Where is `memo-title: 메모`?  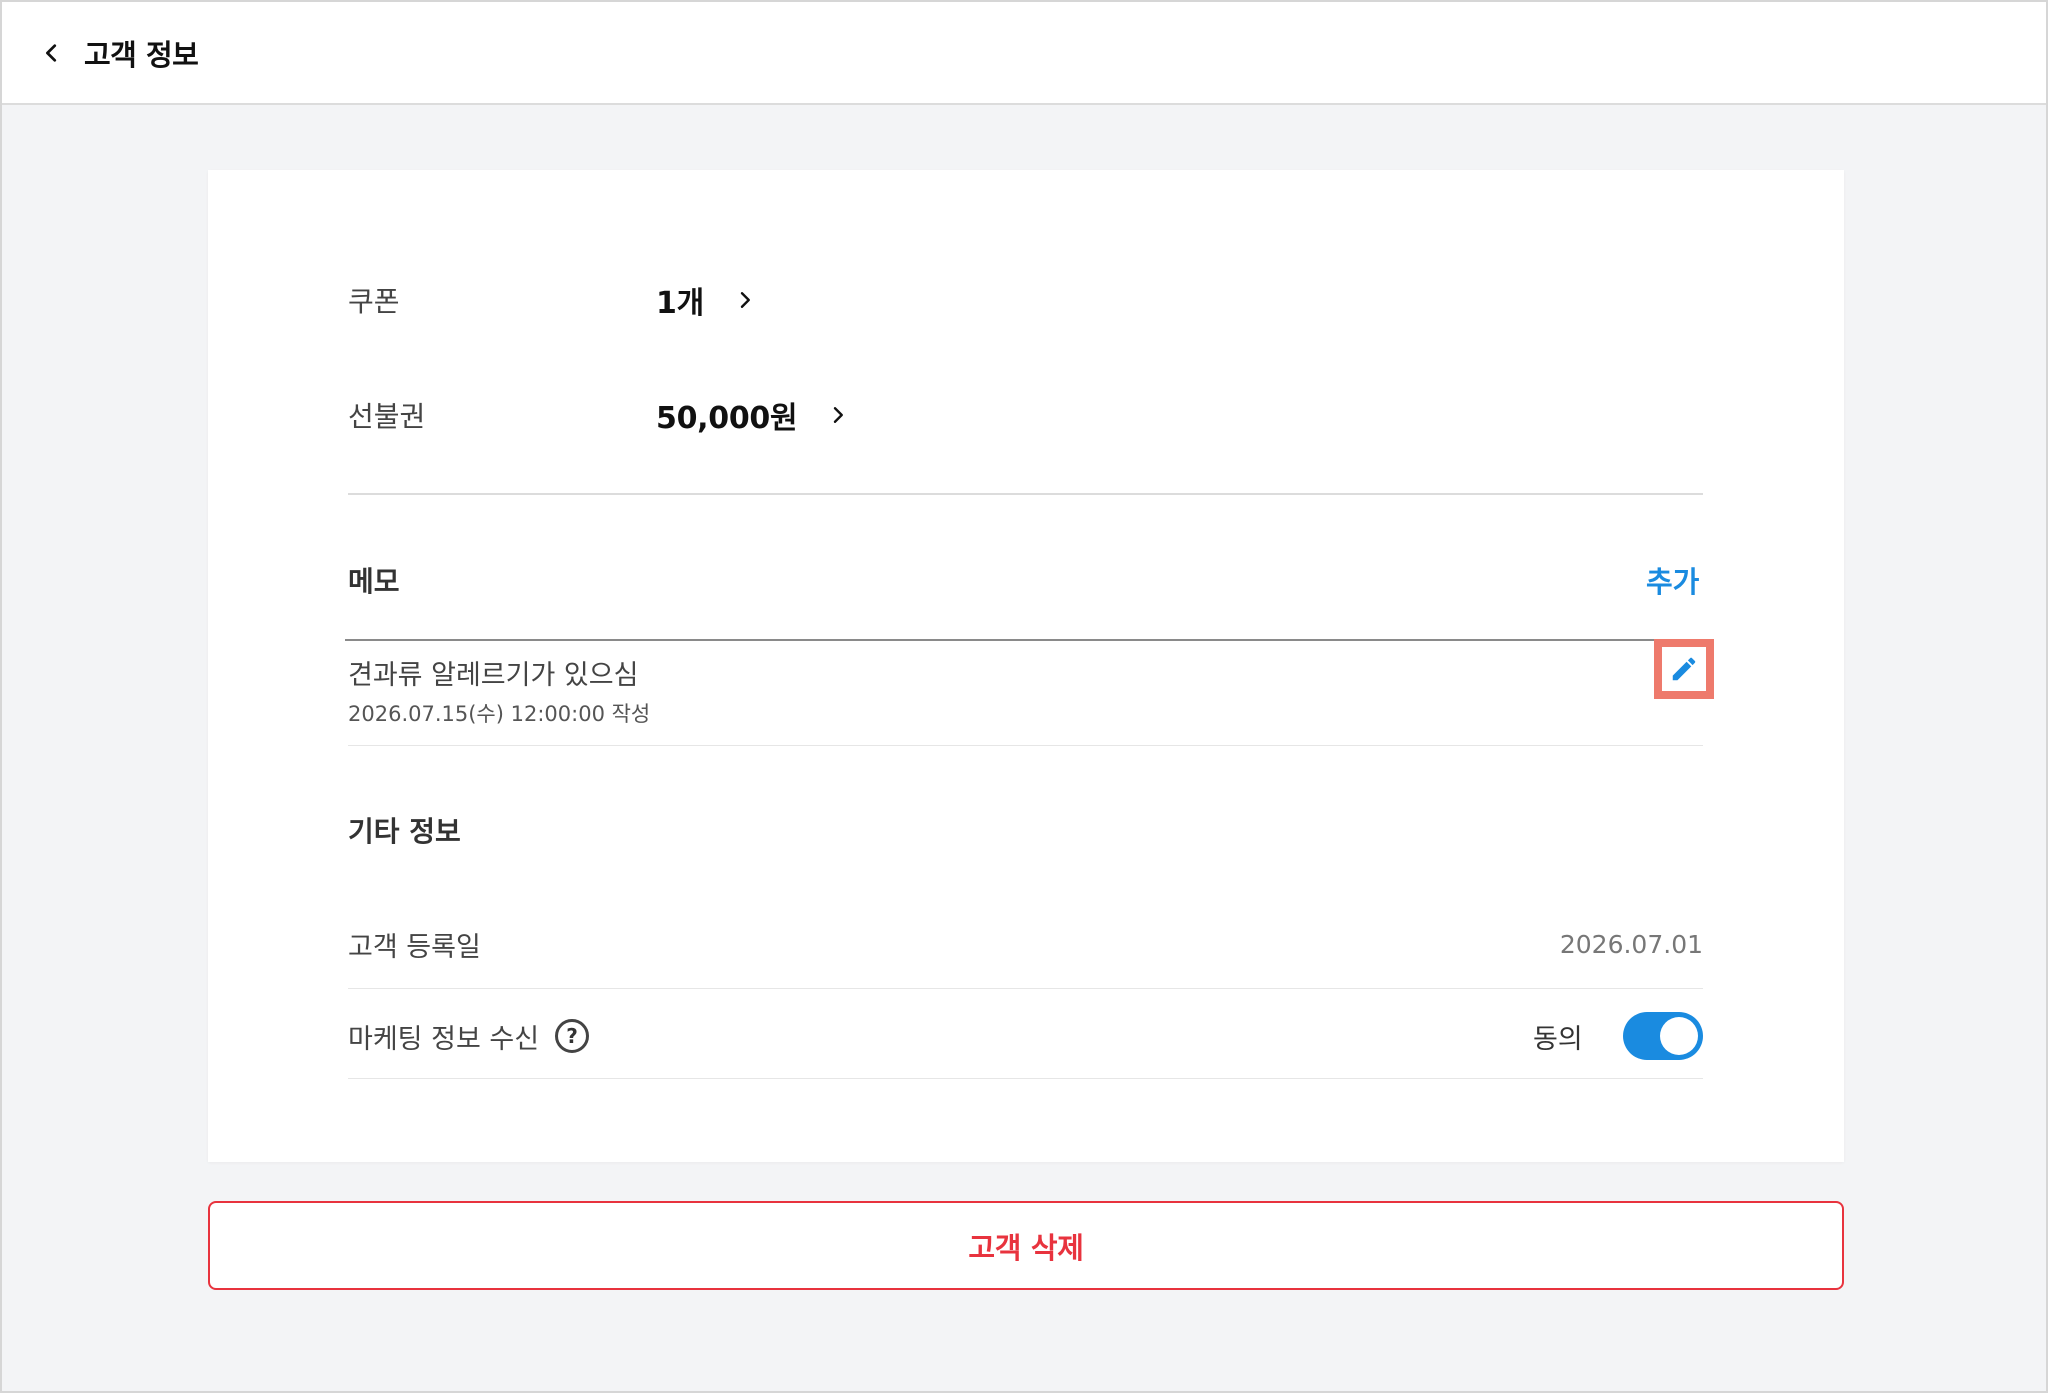
memo-title: 메모 is located at coordinates (374, 581).